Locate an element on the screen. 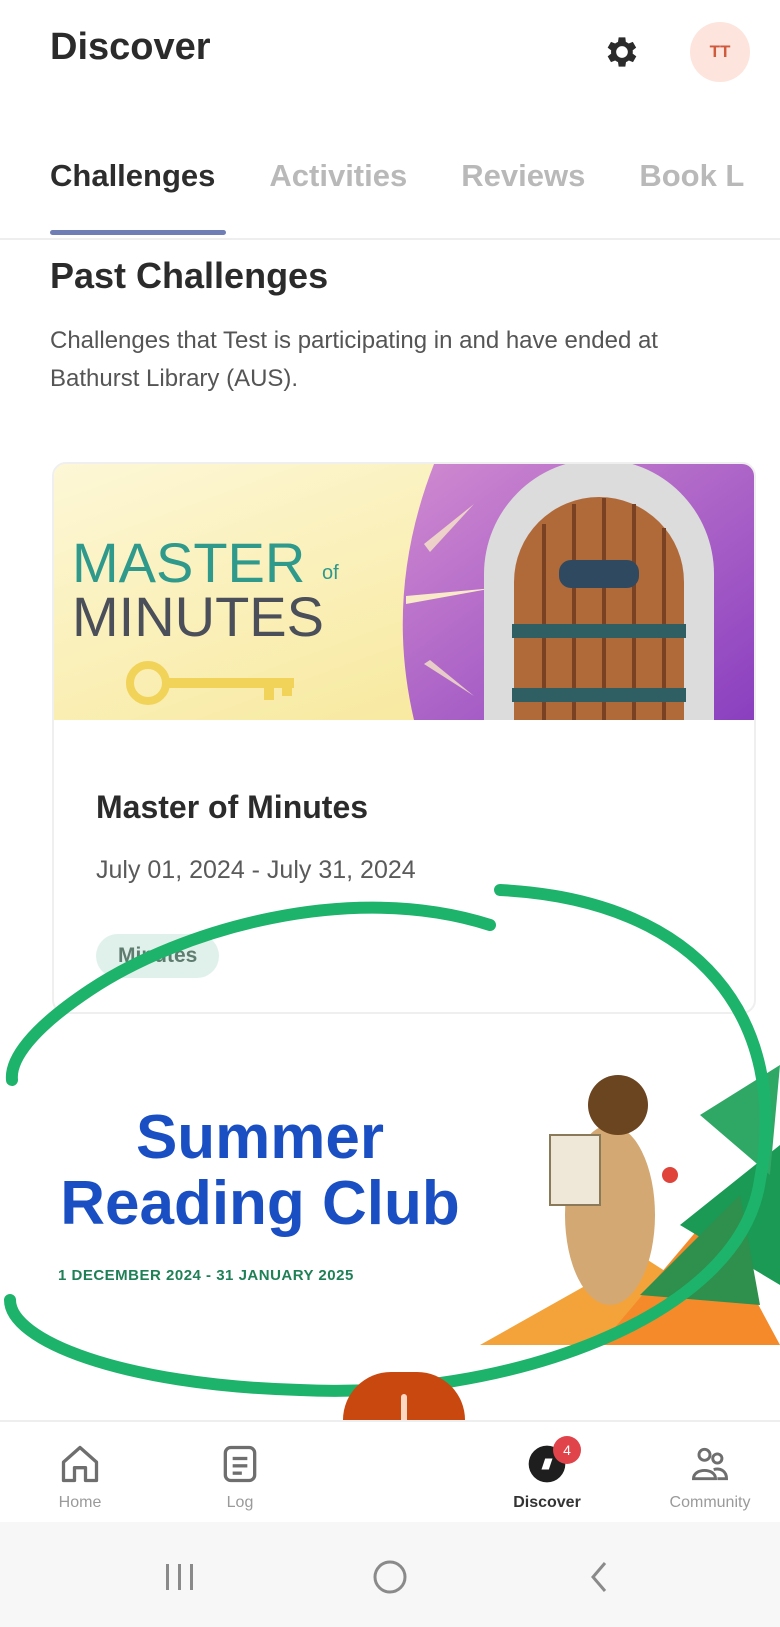  back-icon is located at coordinates (600, 1577).